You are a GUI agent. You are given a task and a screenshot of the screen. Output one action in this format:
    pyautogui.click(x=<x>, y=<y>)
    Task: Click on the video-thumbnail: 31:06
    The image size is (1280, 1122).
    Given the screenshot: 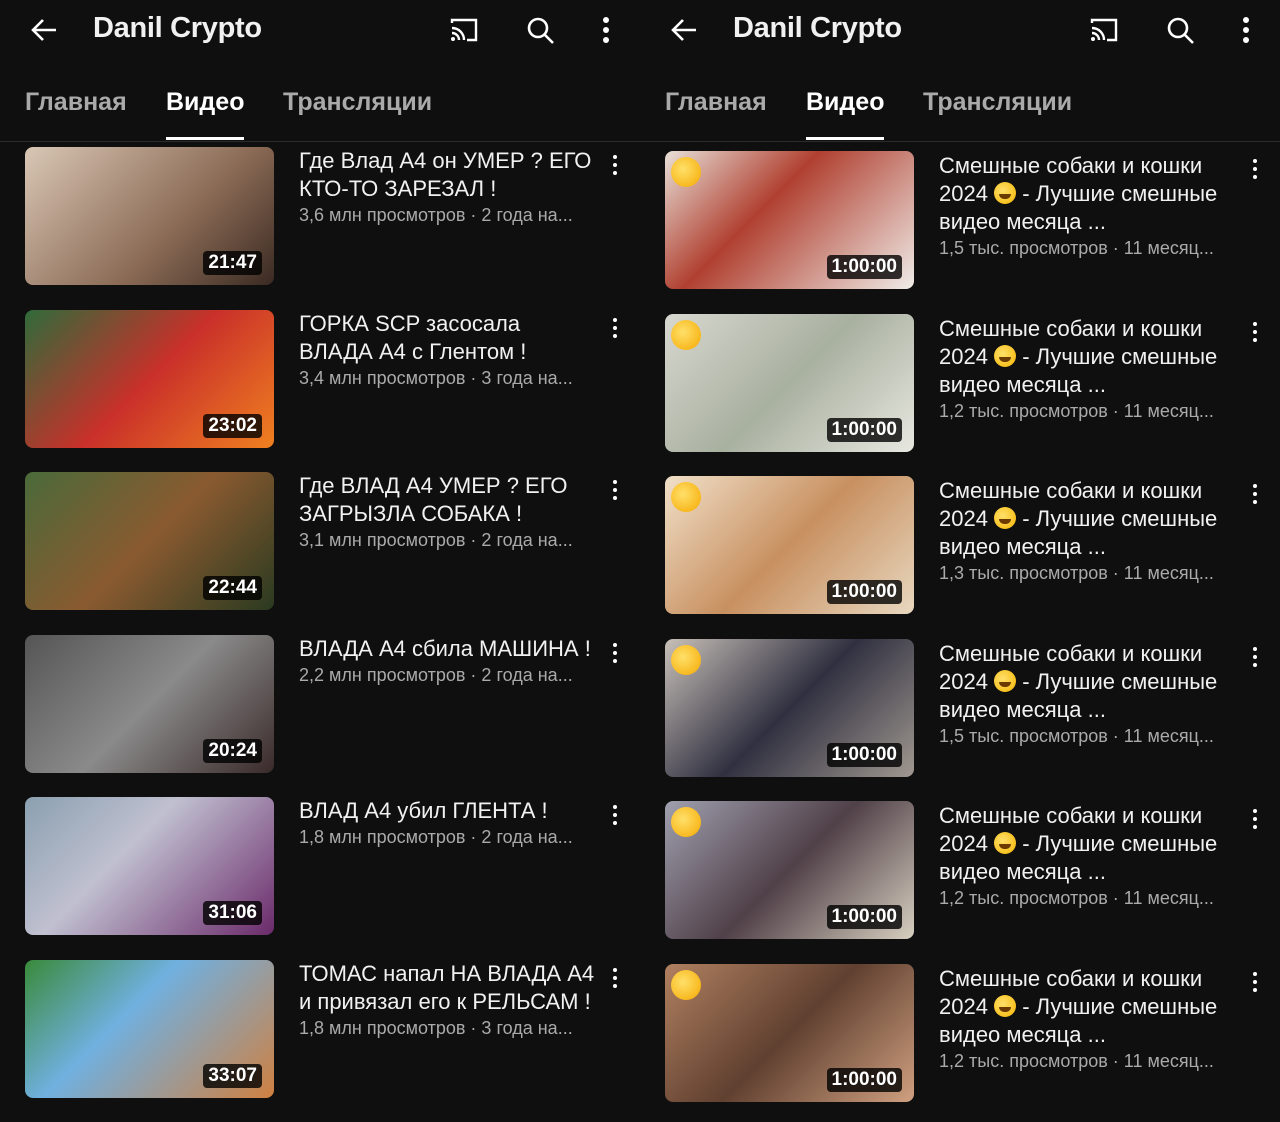 What is the action you would take?
    pyautogui.click(x=149, y=866)
    